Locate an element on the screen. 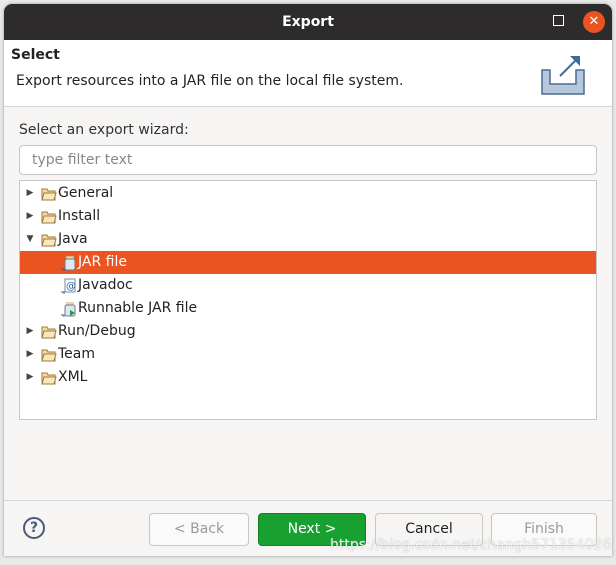  tree-item-runnable-jar-file: Runnable JAR file is located at coordinates (308, 308).